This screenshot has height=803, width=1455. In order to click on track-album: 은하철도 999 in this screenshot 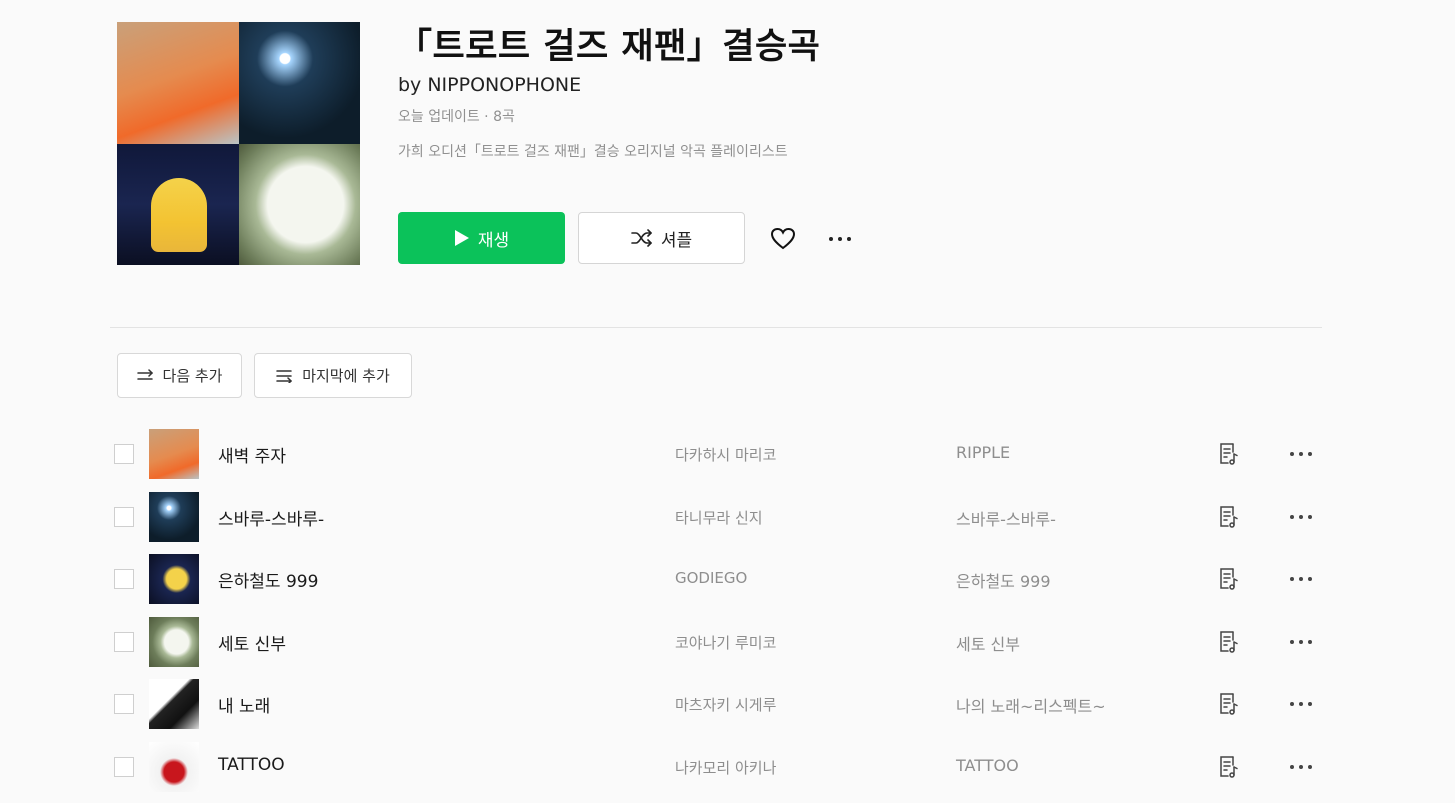, I will do `click(1003, 580)`.